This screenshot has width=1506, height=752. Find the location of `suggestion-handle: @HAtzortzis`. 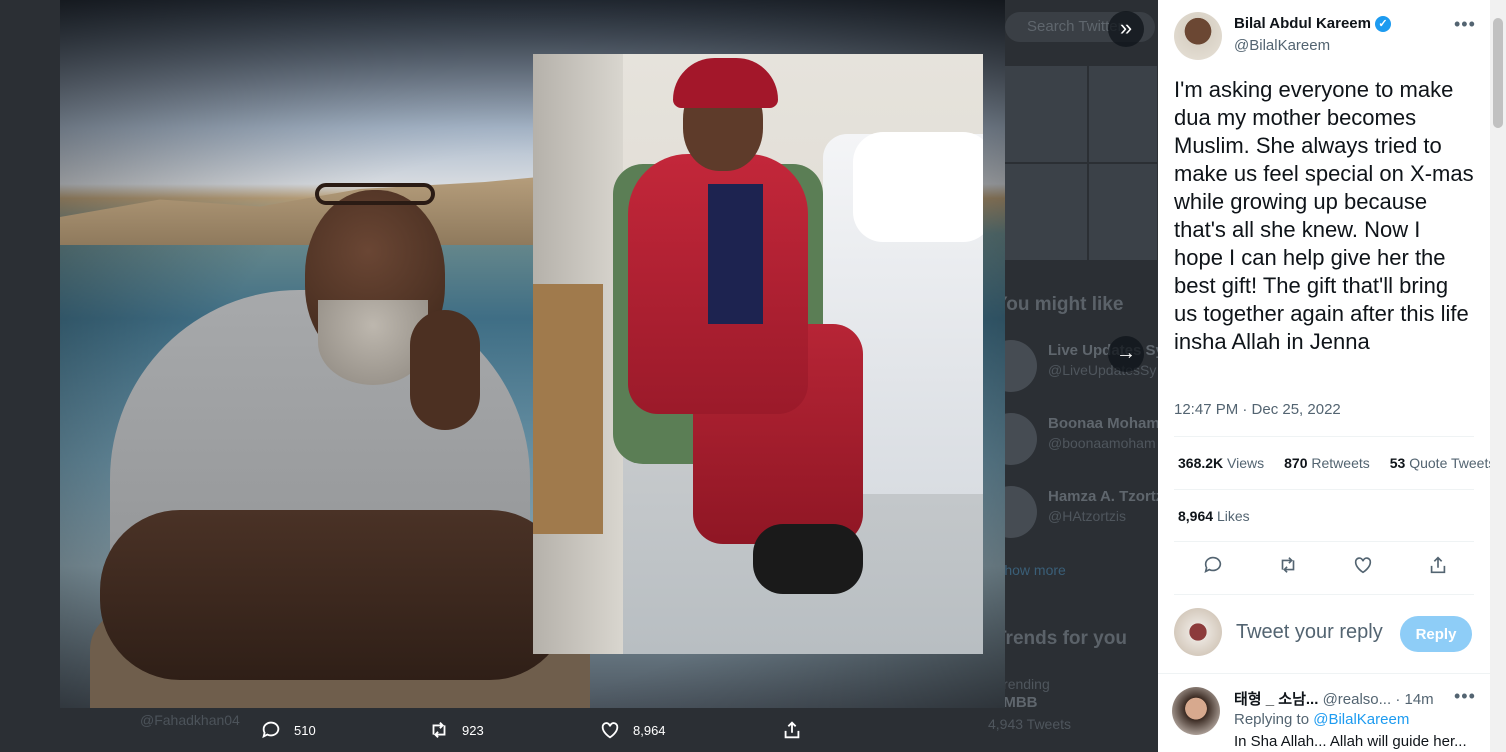

suggestion-handle: @HAtzortzis is located at coordinates (1087, 516).